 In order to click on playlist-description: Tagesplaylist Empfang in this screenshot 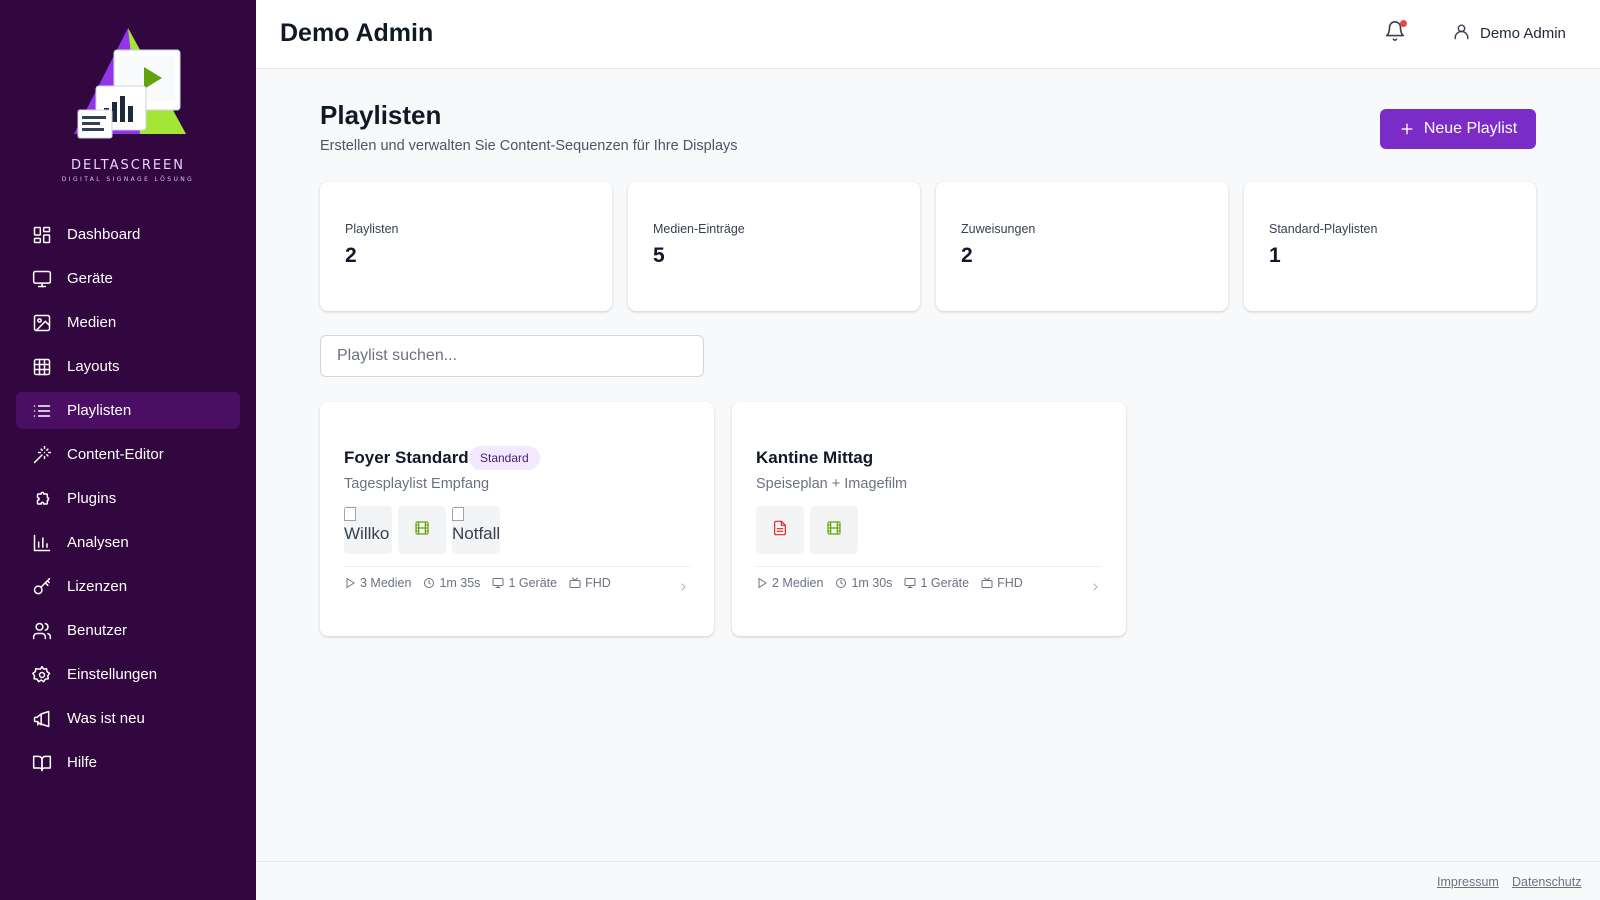, I will do `click(417, 484)`.